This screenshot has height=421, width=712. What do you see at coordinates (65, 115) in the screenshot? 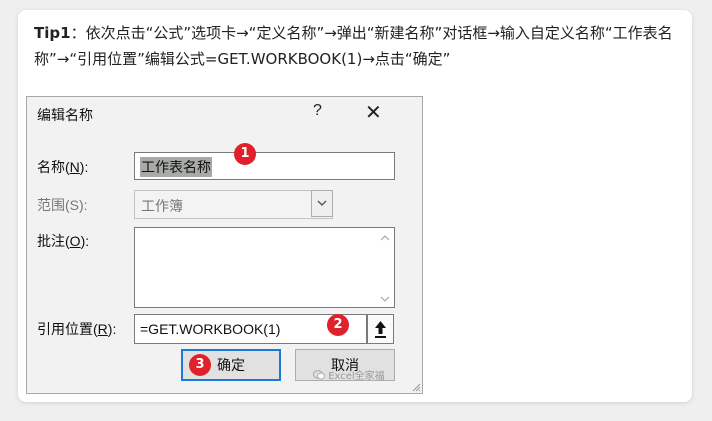
I see `dialog-title: 编辑名称` at bounding box center [65, 115].